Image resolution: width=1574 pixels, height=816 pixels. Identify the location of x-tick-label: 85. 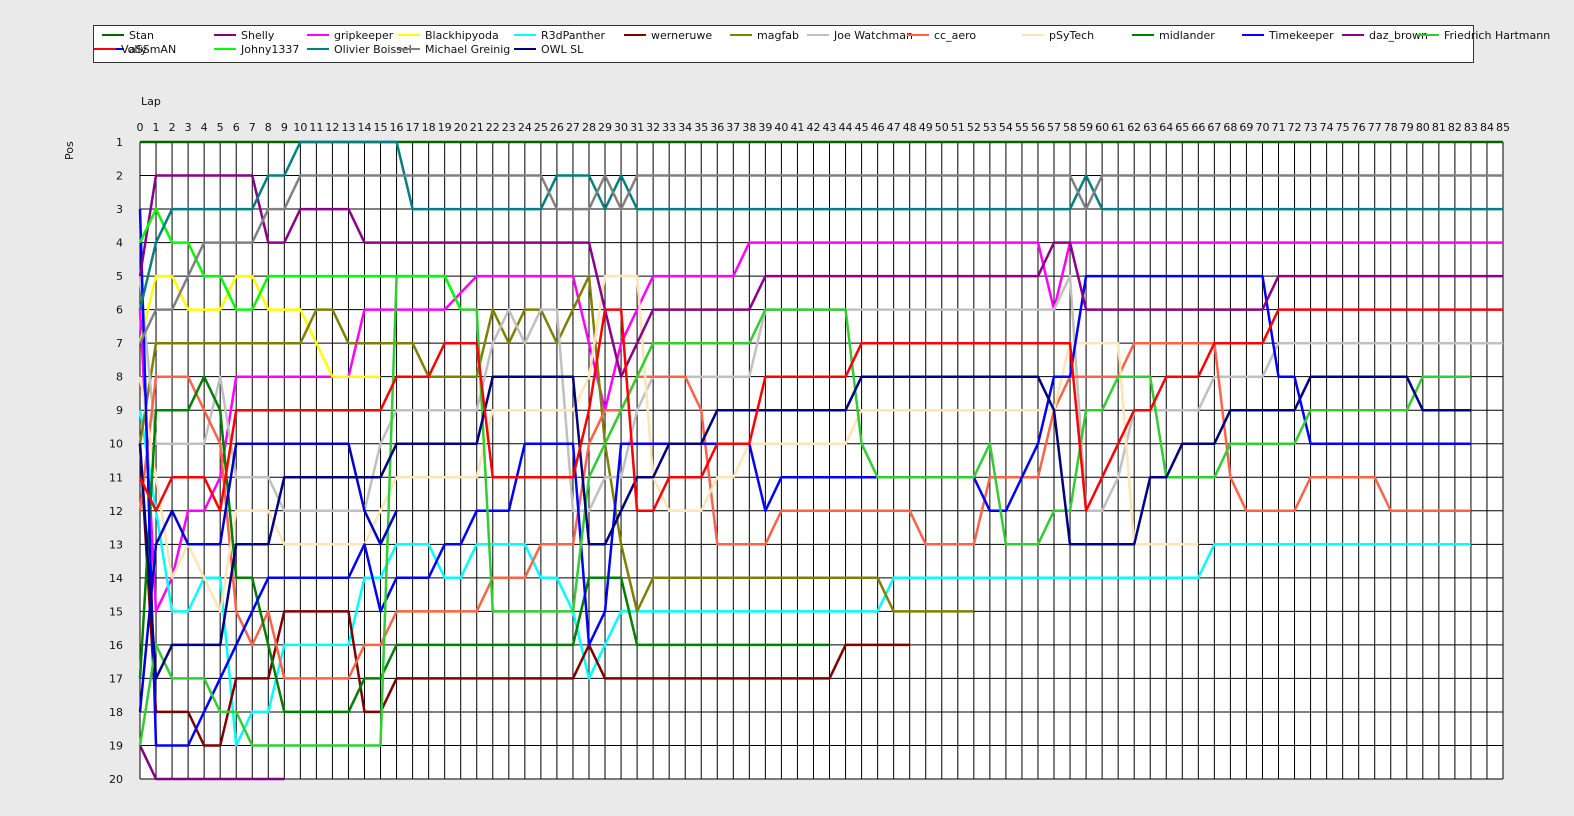
(1503, 127).